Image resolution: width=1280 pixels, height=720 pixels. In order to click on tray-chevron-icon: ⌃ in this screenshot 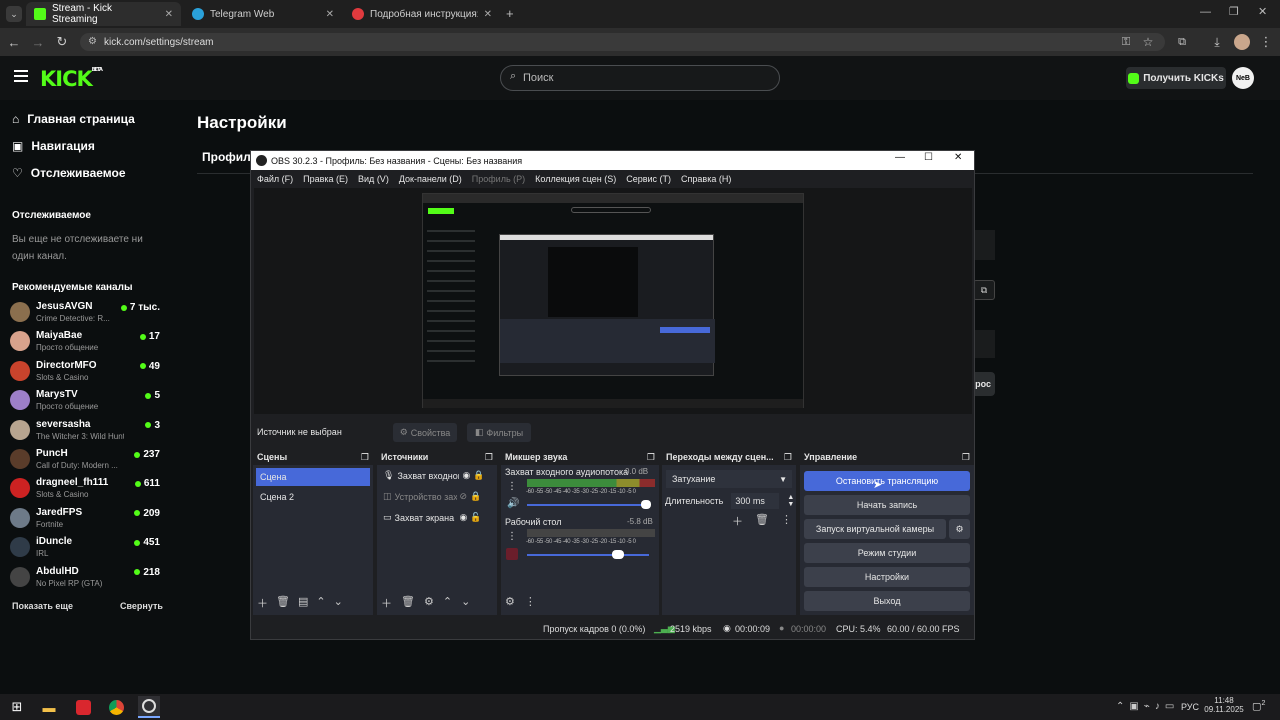, I will do `click(1120, 706)`.